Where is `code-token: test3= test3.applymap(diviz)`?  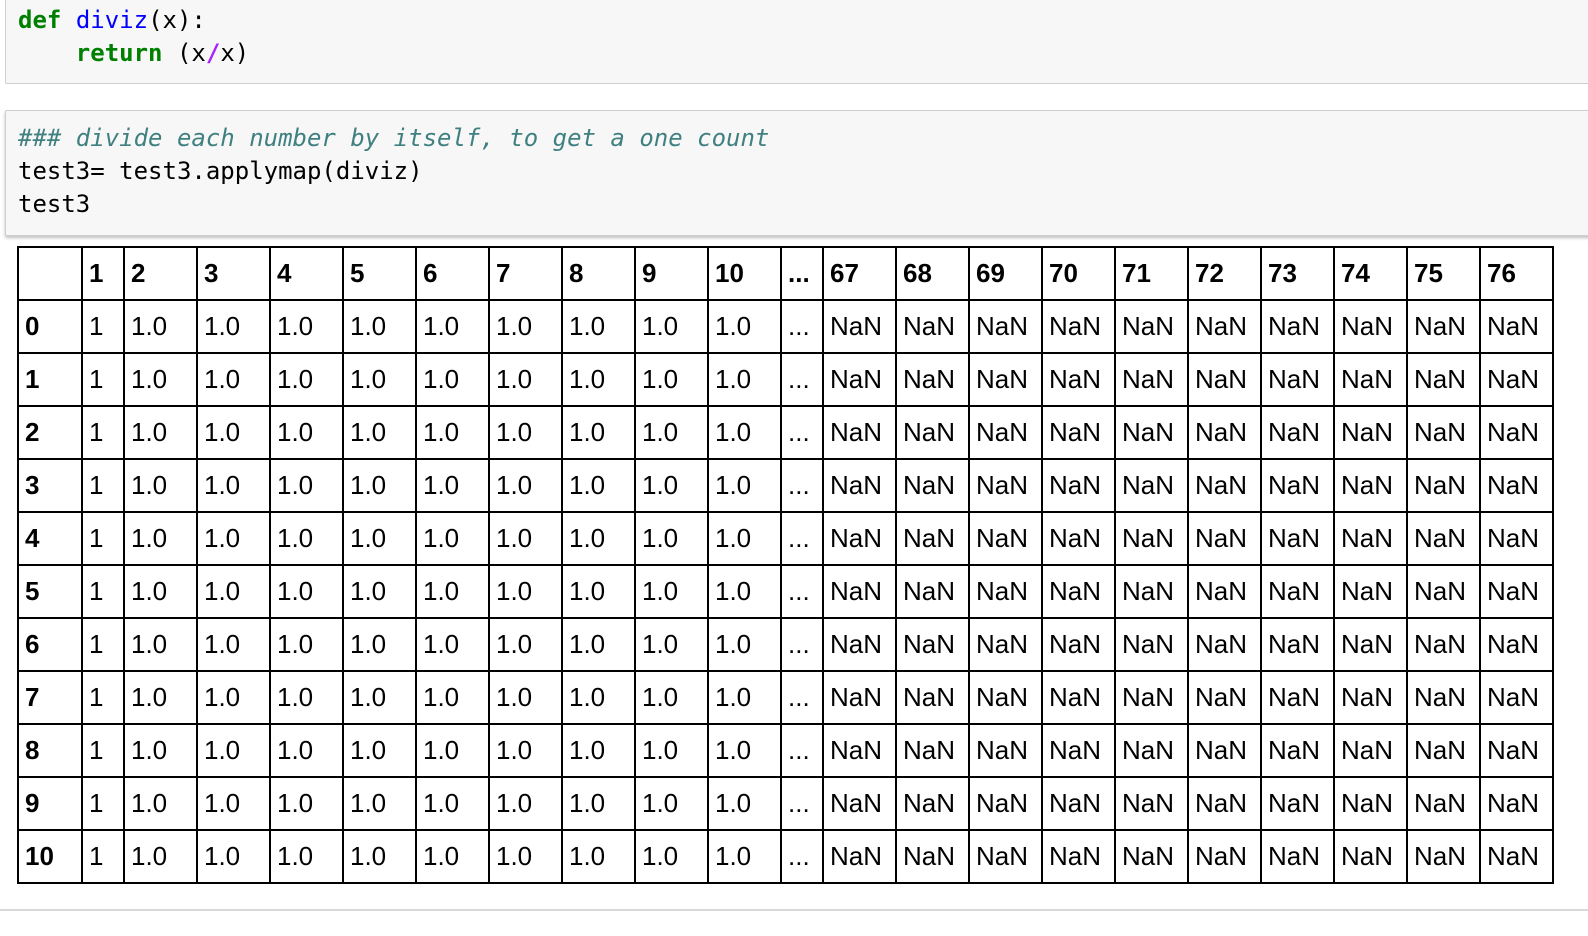
code-token: test3= test3.applymap(diviz) is located at coordinates (220, 171).